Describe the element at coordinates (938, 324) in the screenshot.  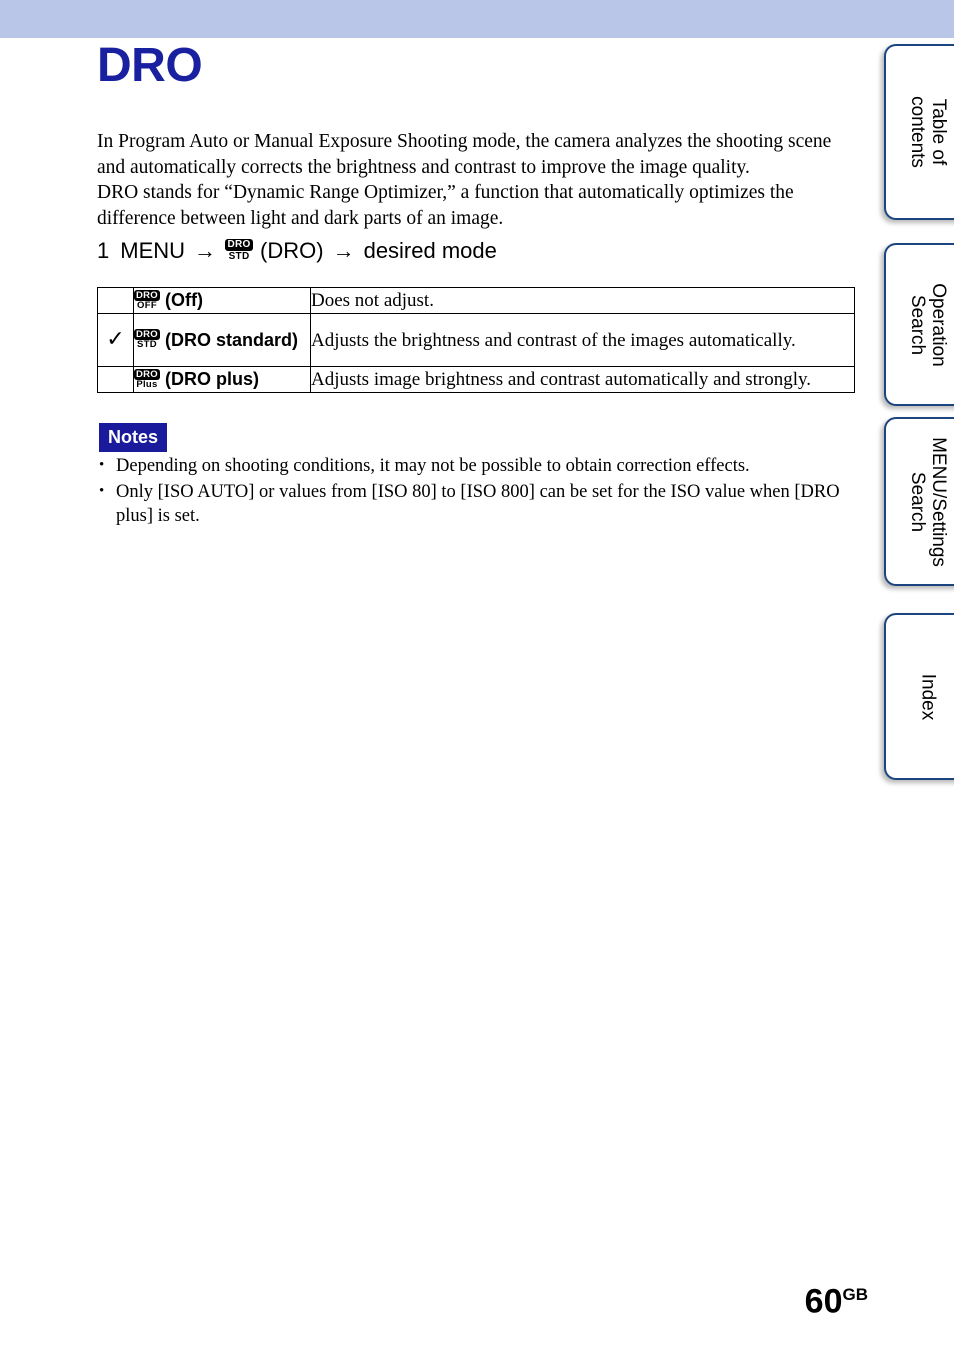
I see `sidebar-item-label-line1: Operation` at that location.